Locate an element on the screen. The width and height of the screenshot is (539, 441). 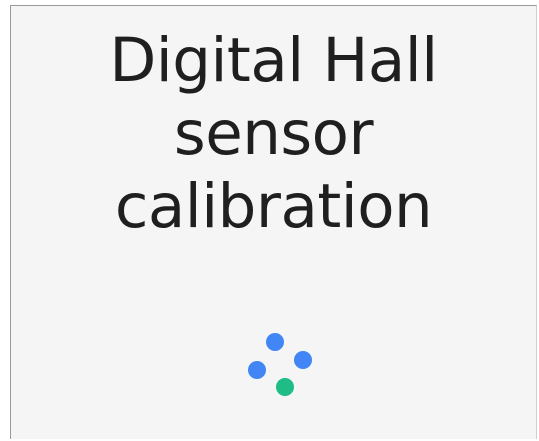
title-line-2: sensor is located at coordinates (273, 133).